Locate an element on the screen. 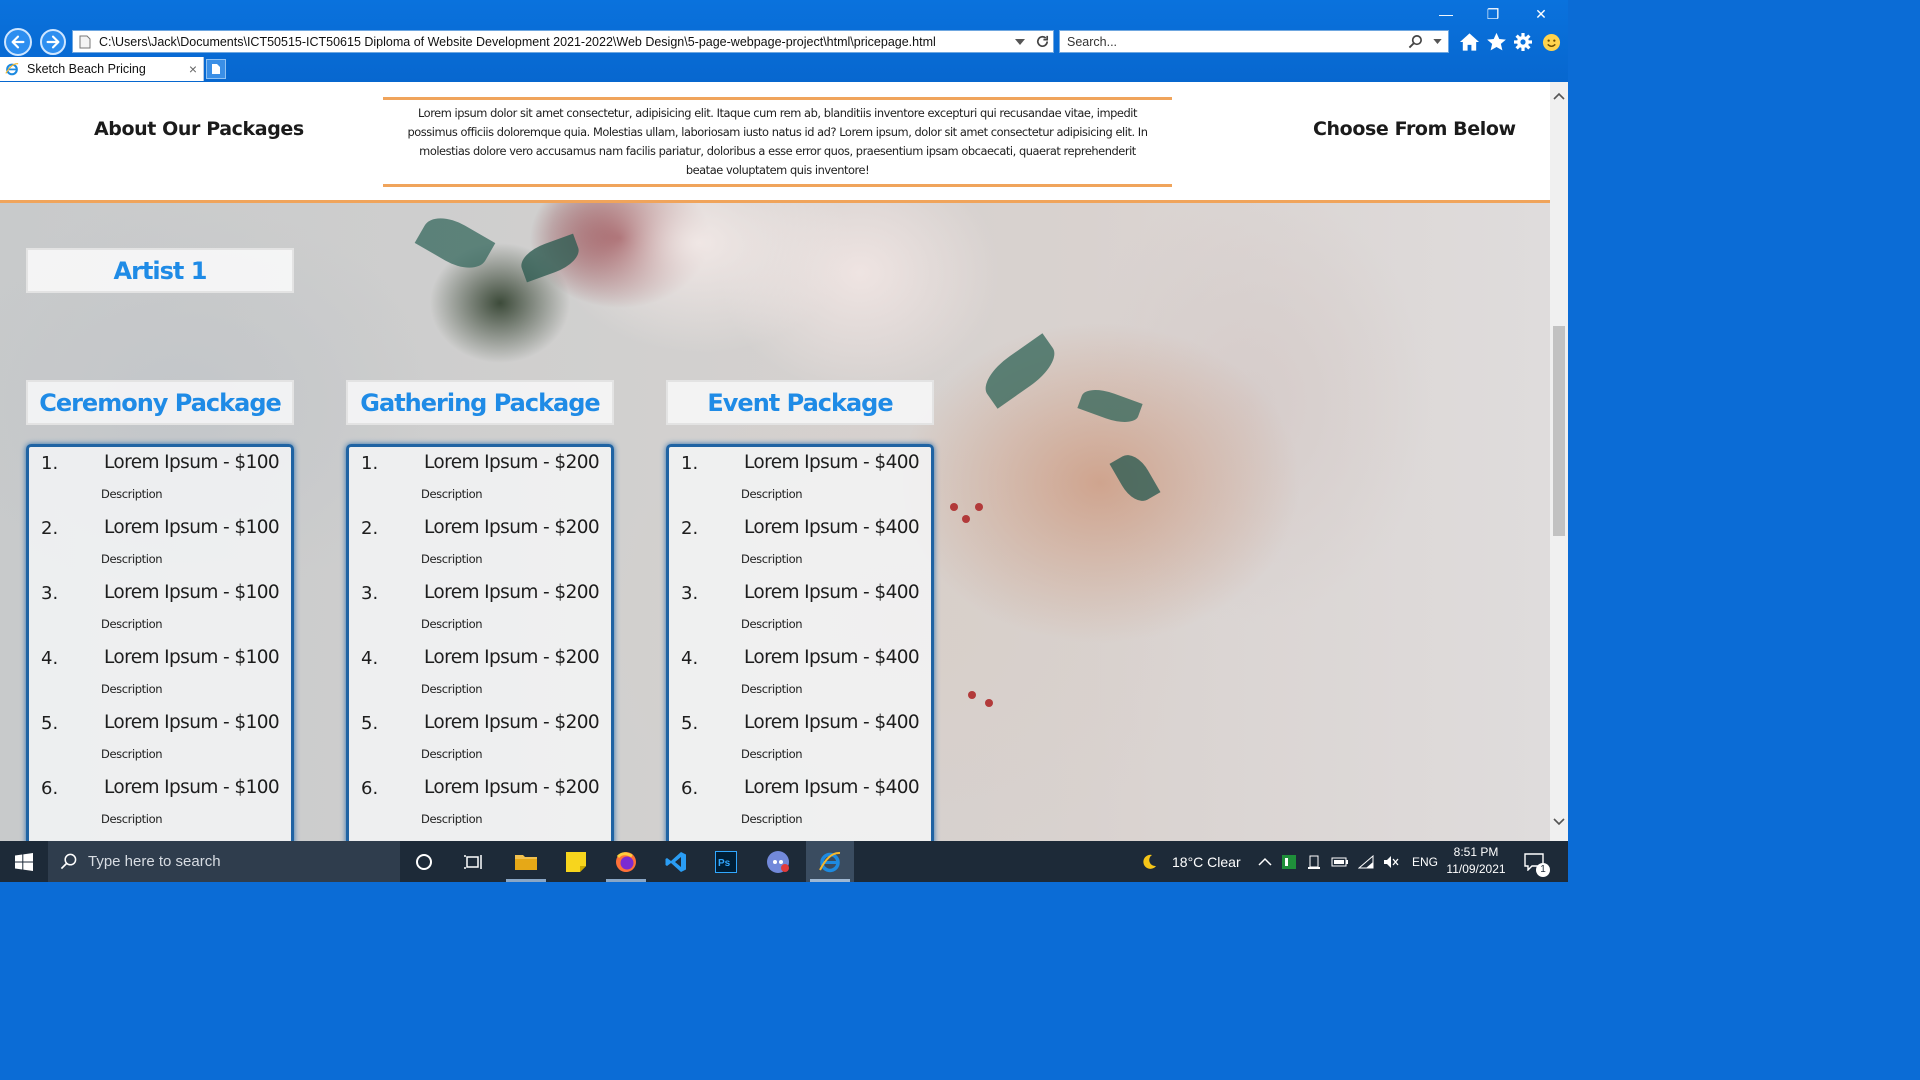  vscode-icon is located at coordinates (675, 861).